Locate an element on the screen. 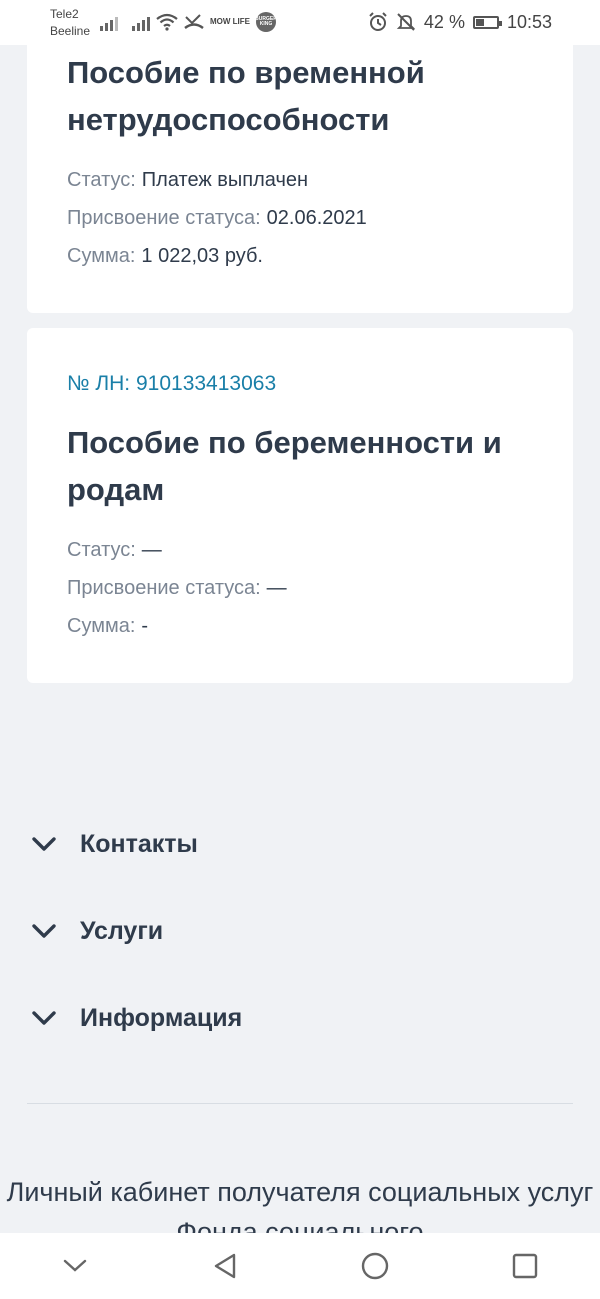  sum-row: Сумма: 1 022,03 руб. is located at coordinates (165, 256).